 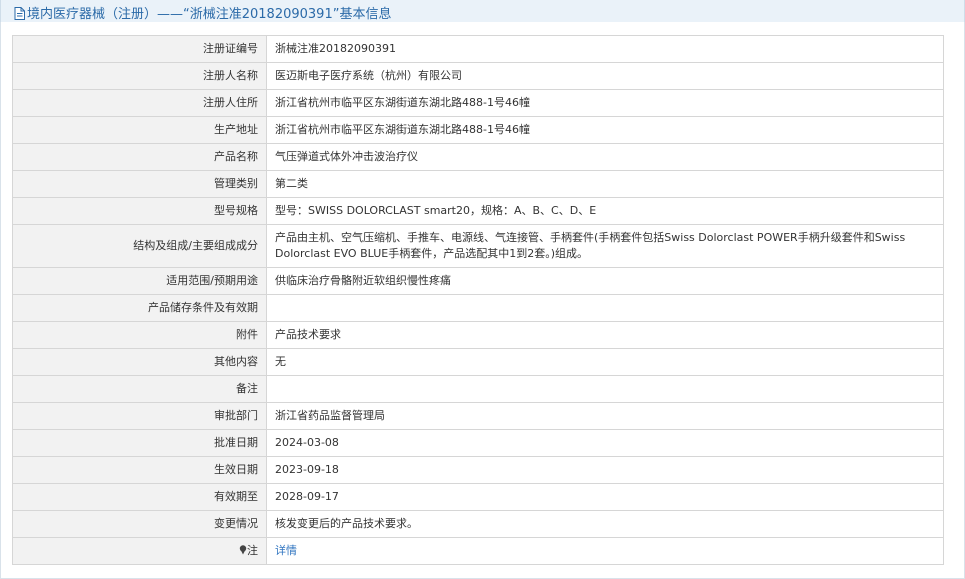 I want to click on row-label: 其他内容, so click(x=139, y=362).